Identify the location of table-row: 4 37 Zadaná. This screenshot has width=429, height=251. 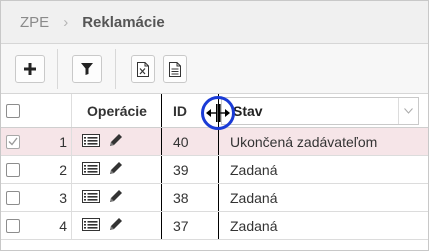
(214, 226).